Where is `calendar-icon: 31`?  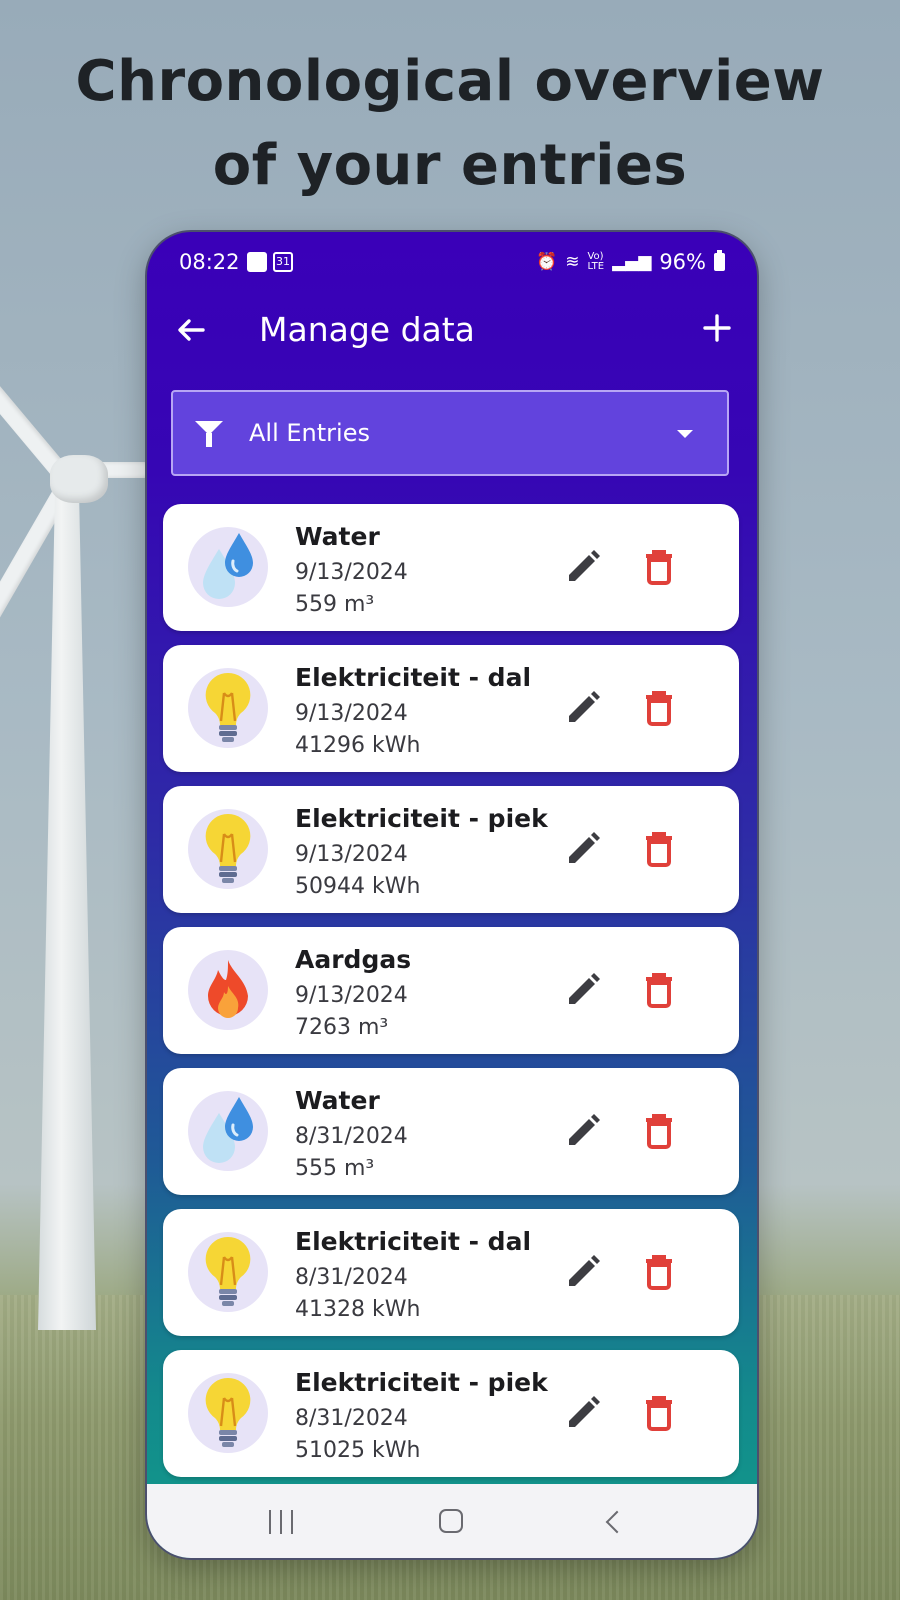 calendar-icon: 31 is located at coordinates (283, 262).